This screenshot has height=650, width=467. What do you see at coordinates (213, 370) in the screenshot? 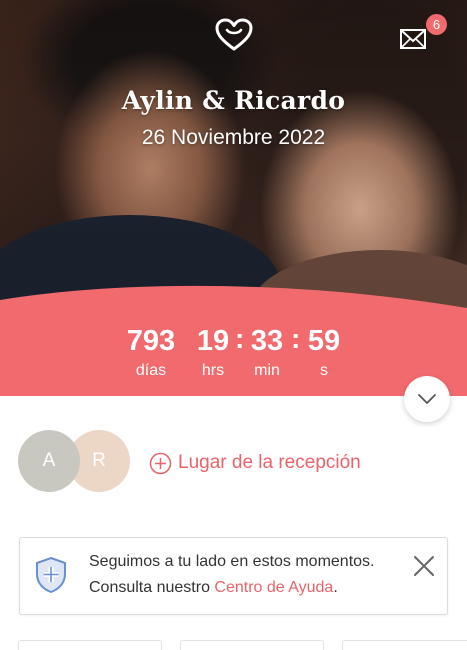
I see `countdown-hours-label: hrs` at bounding box center [213, 370].